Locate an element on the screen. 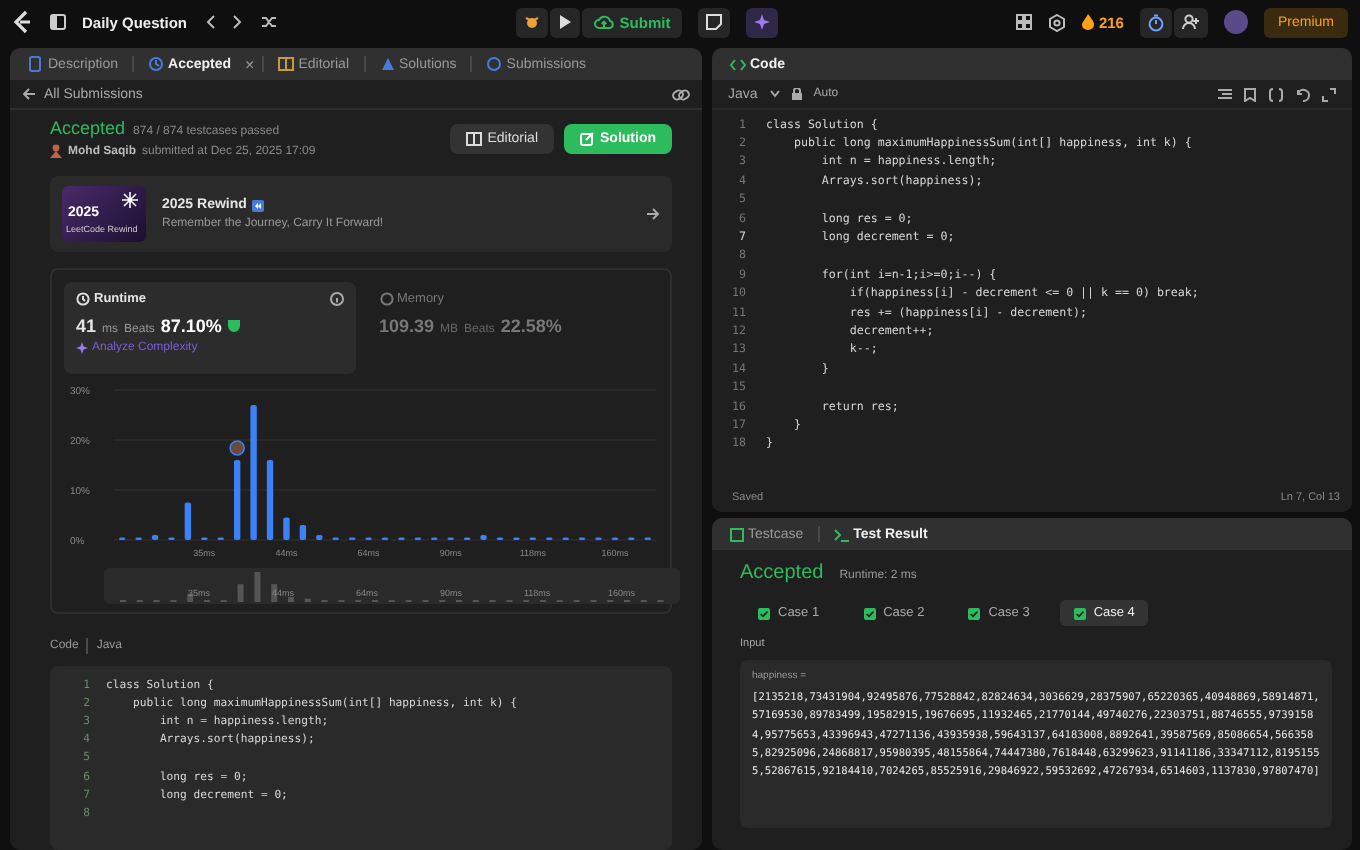  beats-value: 87.10% is located at coordinates (191, 326).